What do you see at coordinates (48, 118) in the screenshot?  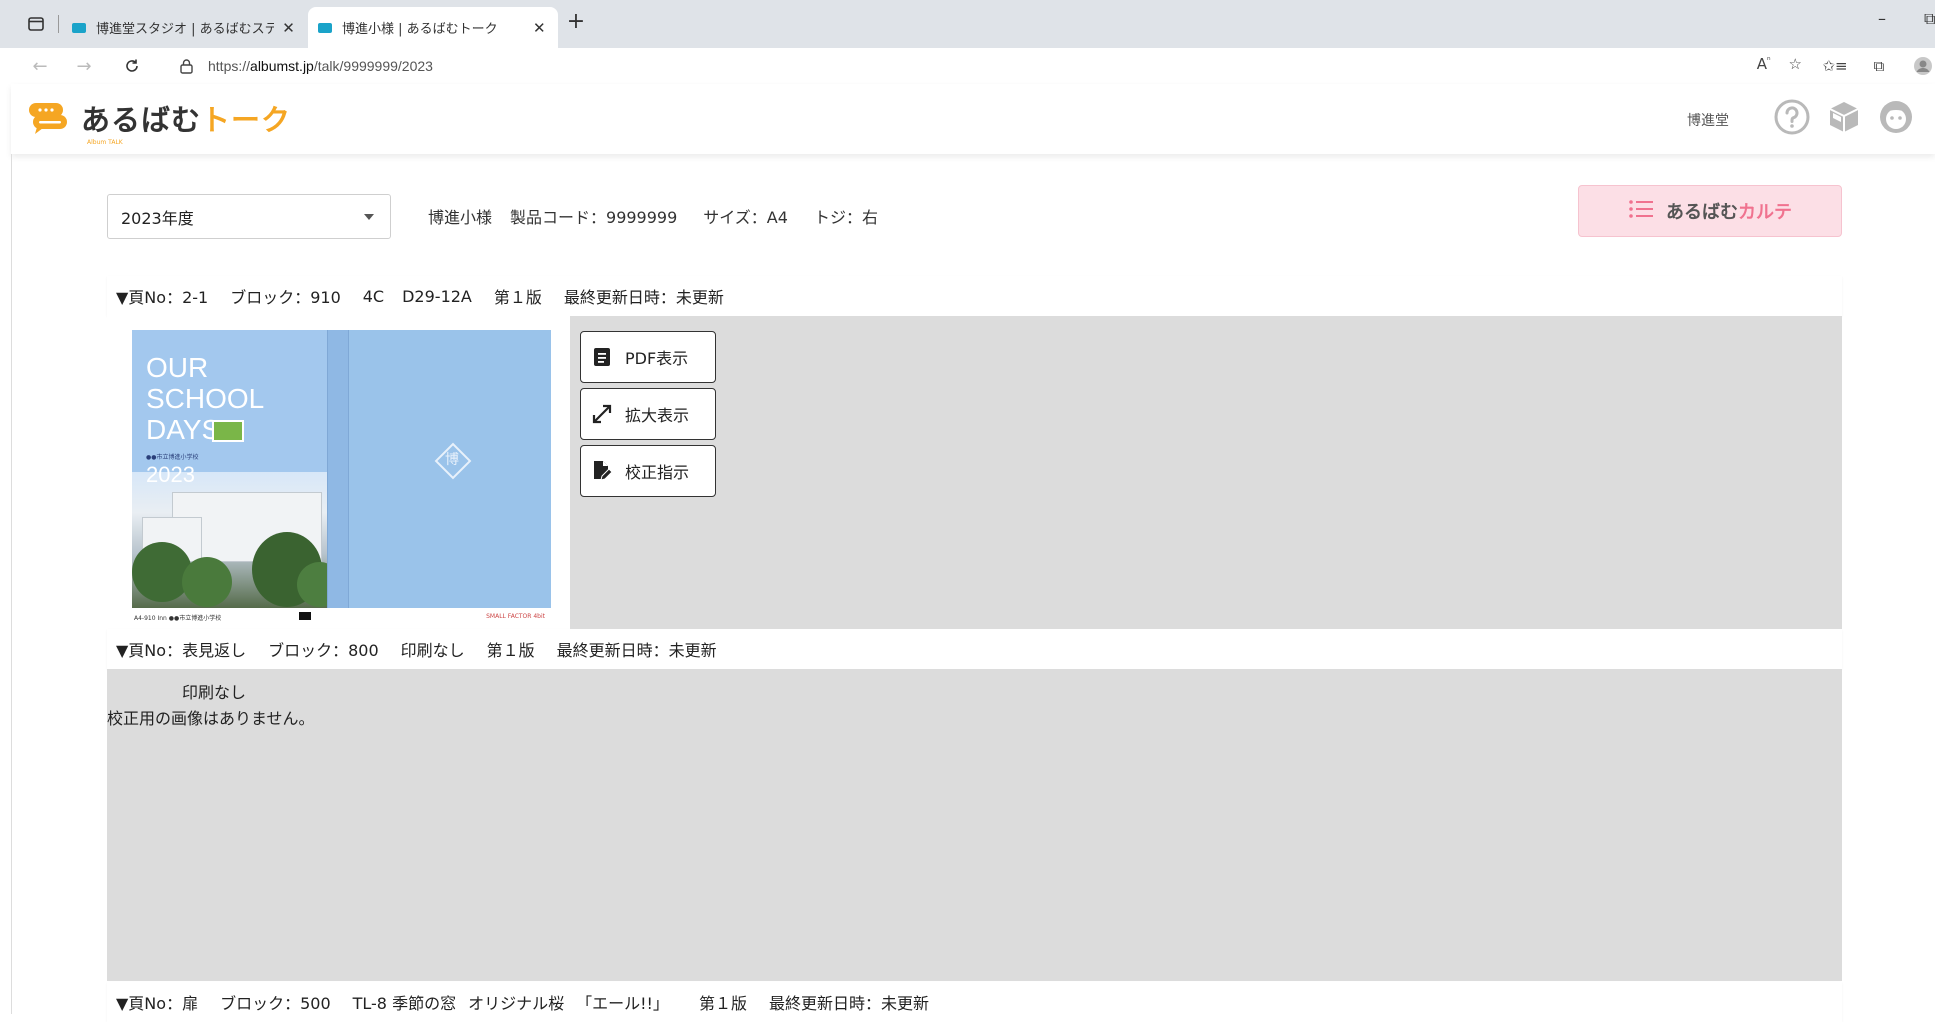 I see `chat-bubble-icon` at bounding box center [48, 118].